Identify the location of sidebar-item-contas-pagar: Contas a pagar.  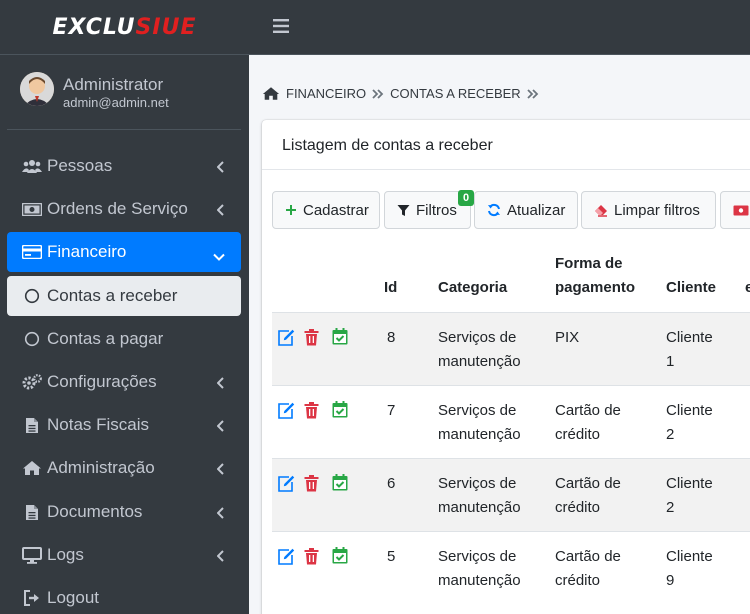
(124, 339).